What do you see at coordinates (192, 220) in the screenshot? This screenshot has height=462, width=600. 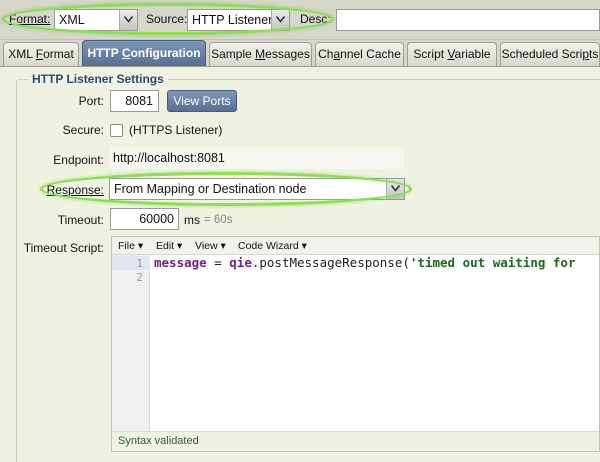 I see `timeout-unit: ms` at bounding box center [192, 220].